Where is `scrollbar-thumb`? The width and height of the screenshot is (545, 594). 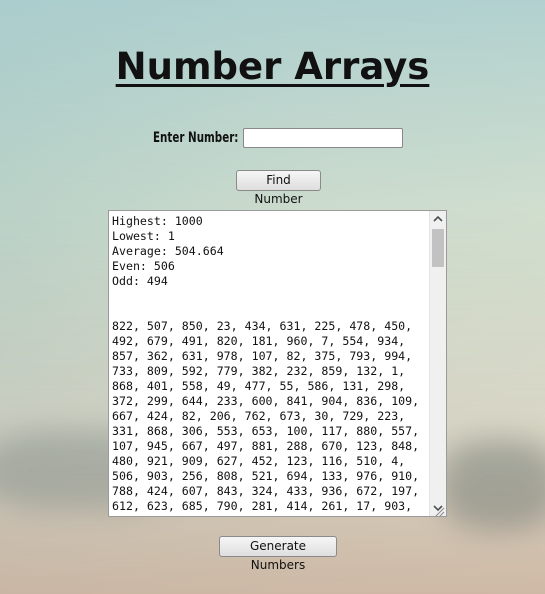
scrollbar-thumb is located at coordinates (438, 248).